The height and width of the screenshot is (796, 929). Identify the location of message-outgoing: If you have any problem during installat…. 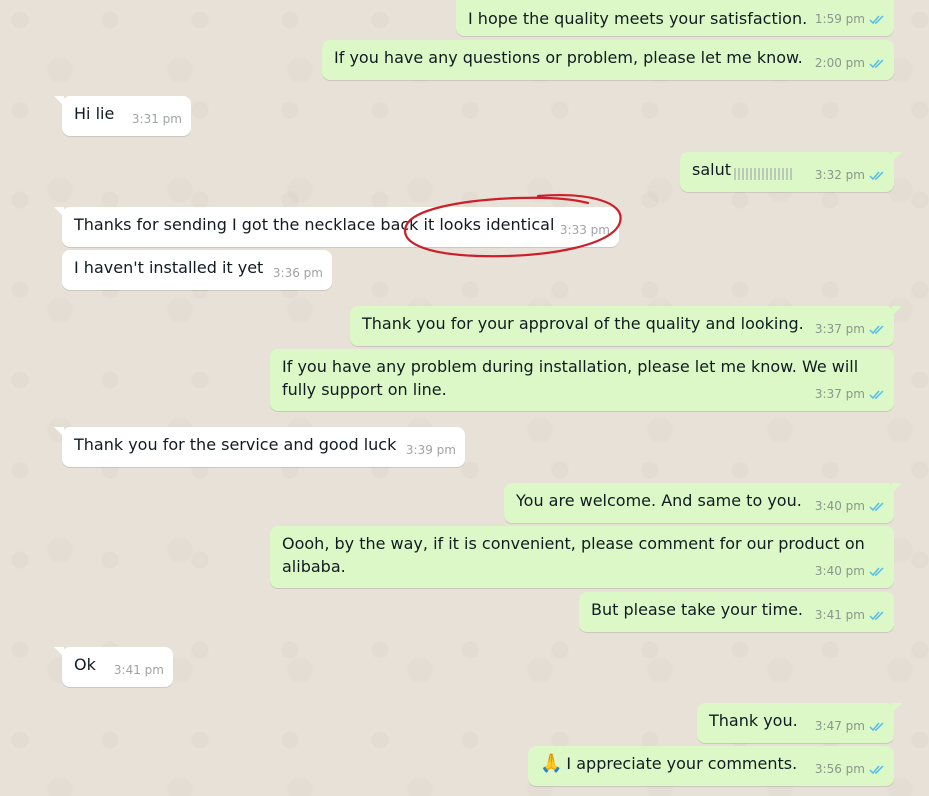
(582, 380).